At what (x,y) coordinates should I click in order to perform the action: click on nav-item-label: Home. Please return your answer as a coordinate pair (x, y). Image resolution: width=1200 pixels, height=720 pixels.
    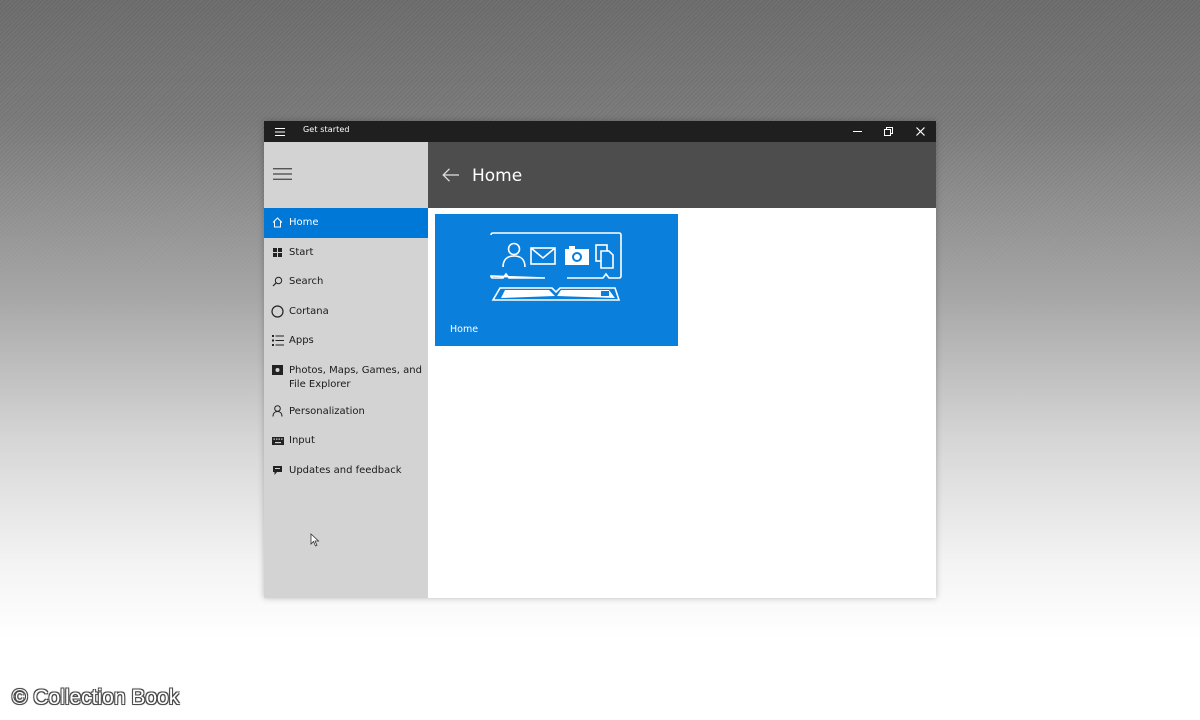
    Looking at the image, I should click on (304, 222).